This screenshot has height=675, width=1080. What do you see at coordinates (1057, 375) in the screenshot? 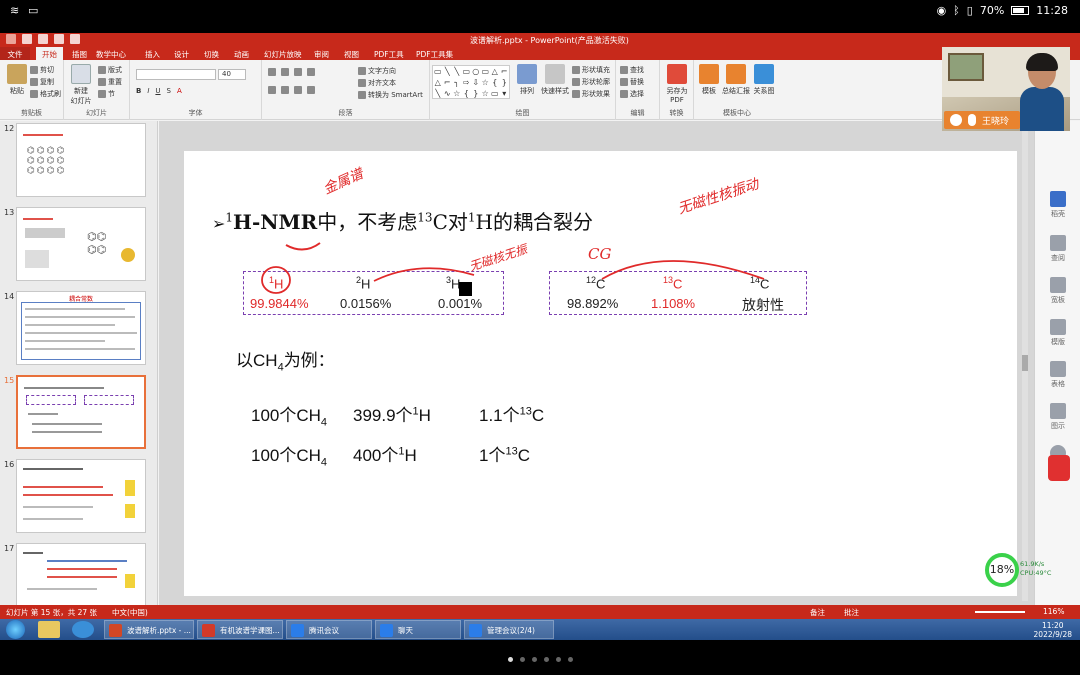
I see `sidebar-table: 表格` at bounding box center [1057, 375].